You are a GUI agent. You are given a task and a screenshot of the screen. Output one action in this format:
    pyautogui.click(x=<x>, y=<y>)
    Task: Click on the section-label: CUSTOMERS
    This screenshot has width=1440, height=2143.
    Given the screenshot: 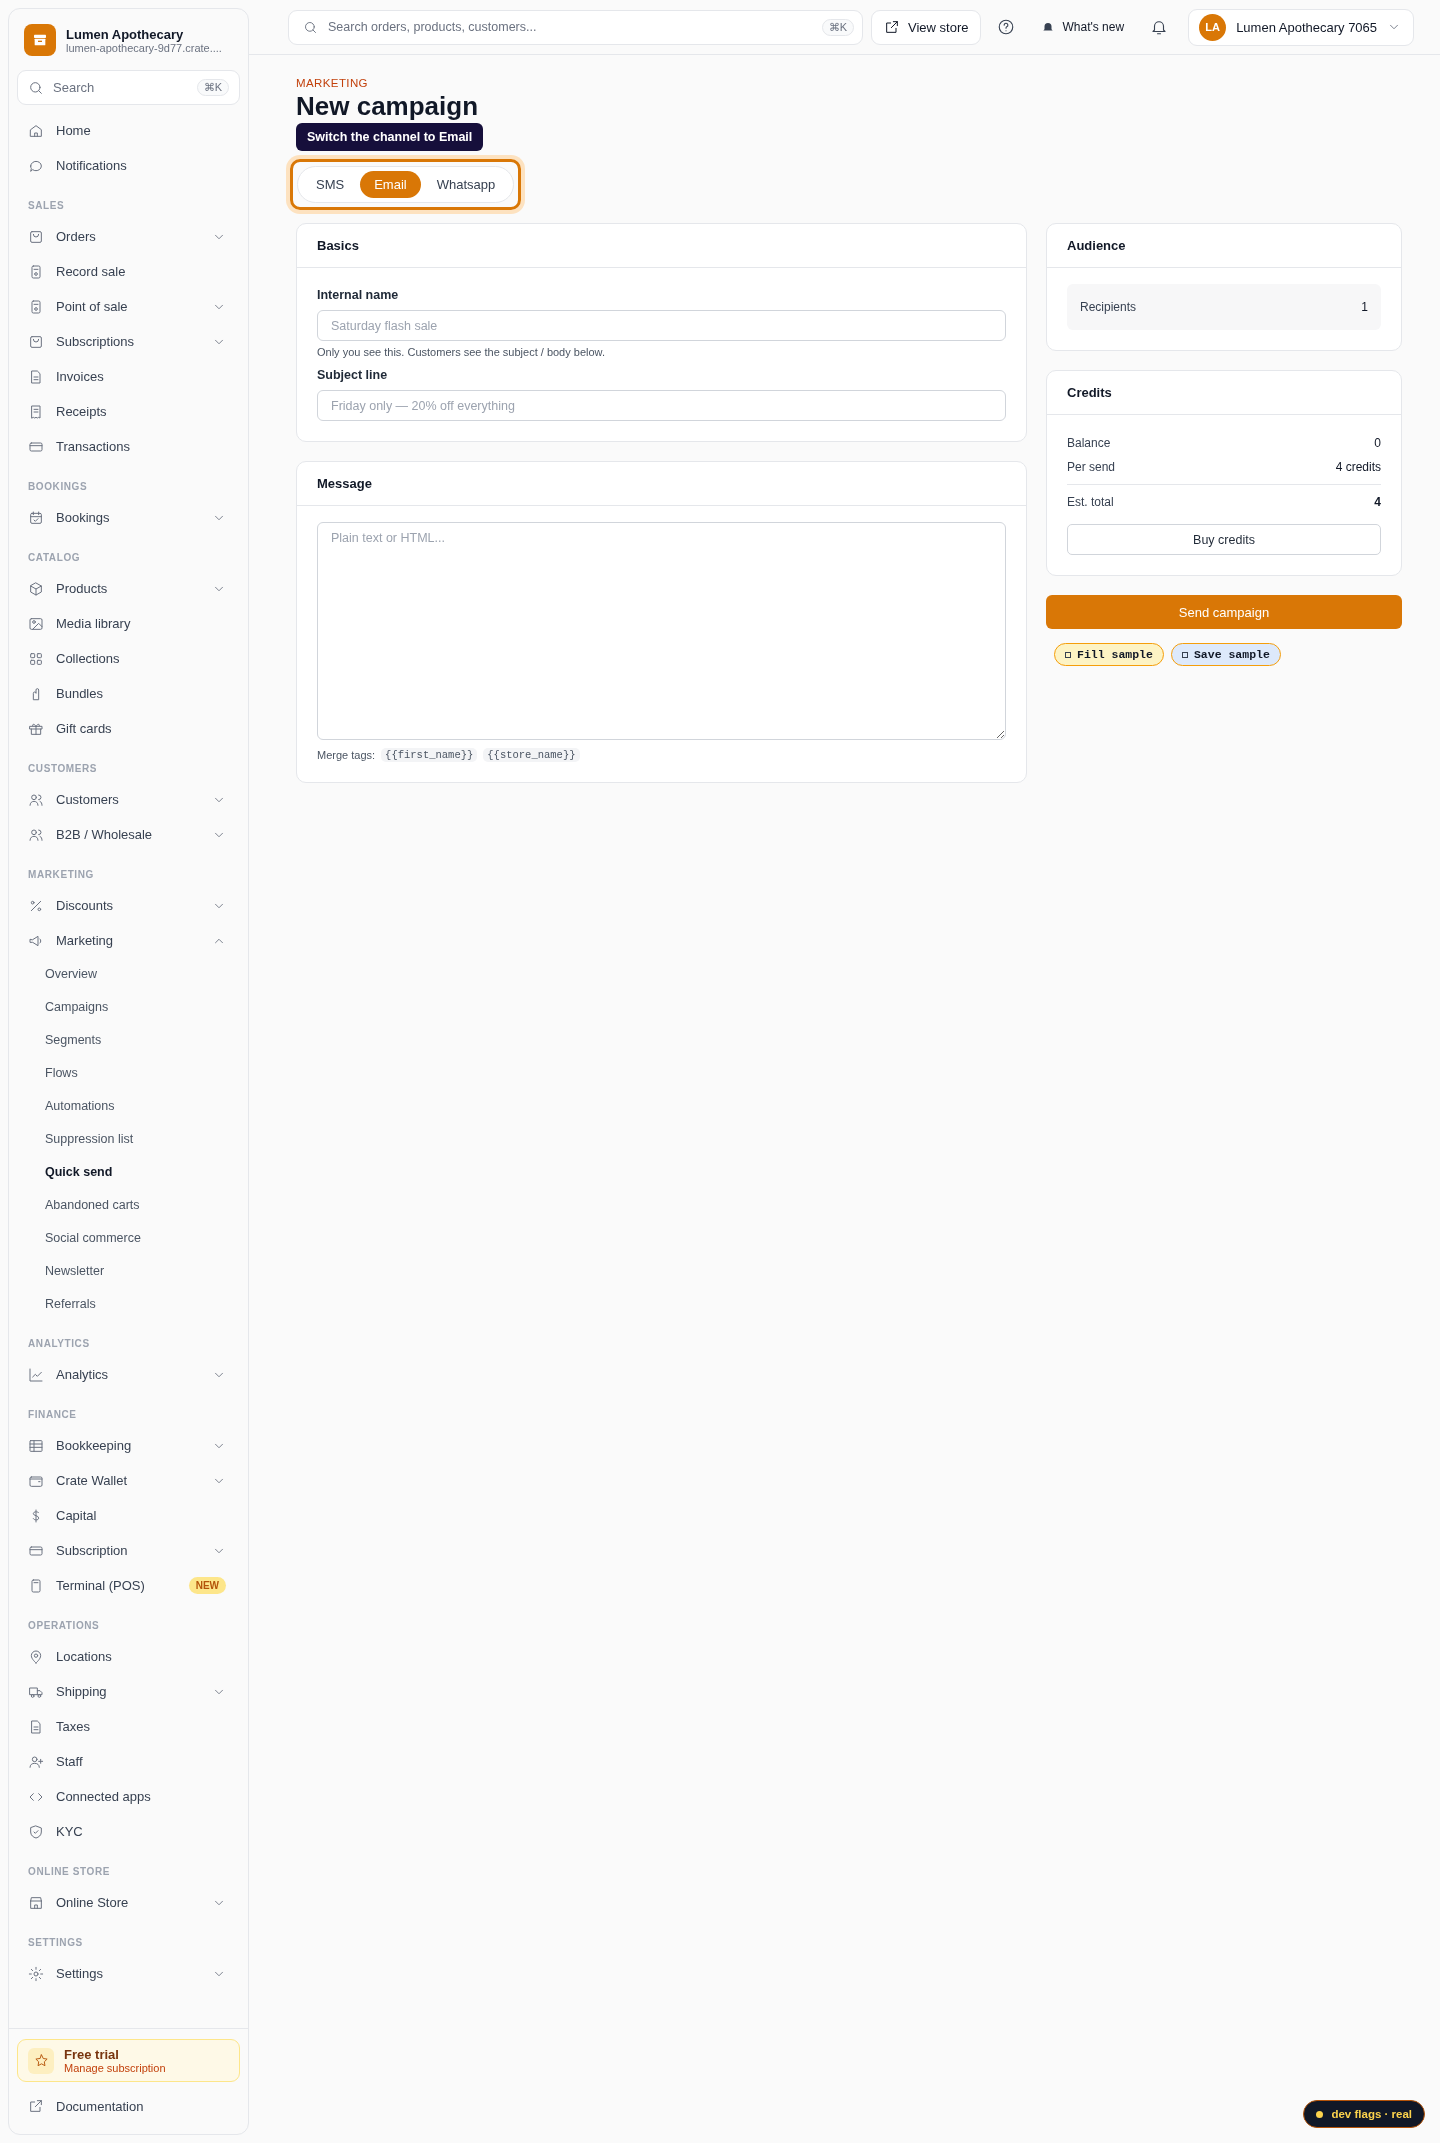 What is the action you would take?
    pyautogui.click(x=63, y=769)
    